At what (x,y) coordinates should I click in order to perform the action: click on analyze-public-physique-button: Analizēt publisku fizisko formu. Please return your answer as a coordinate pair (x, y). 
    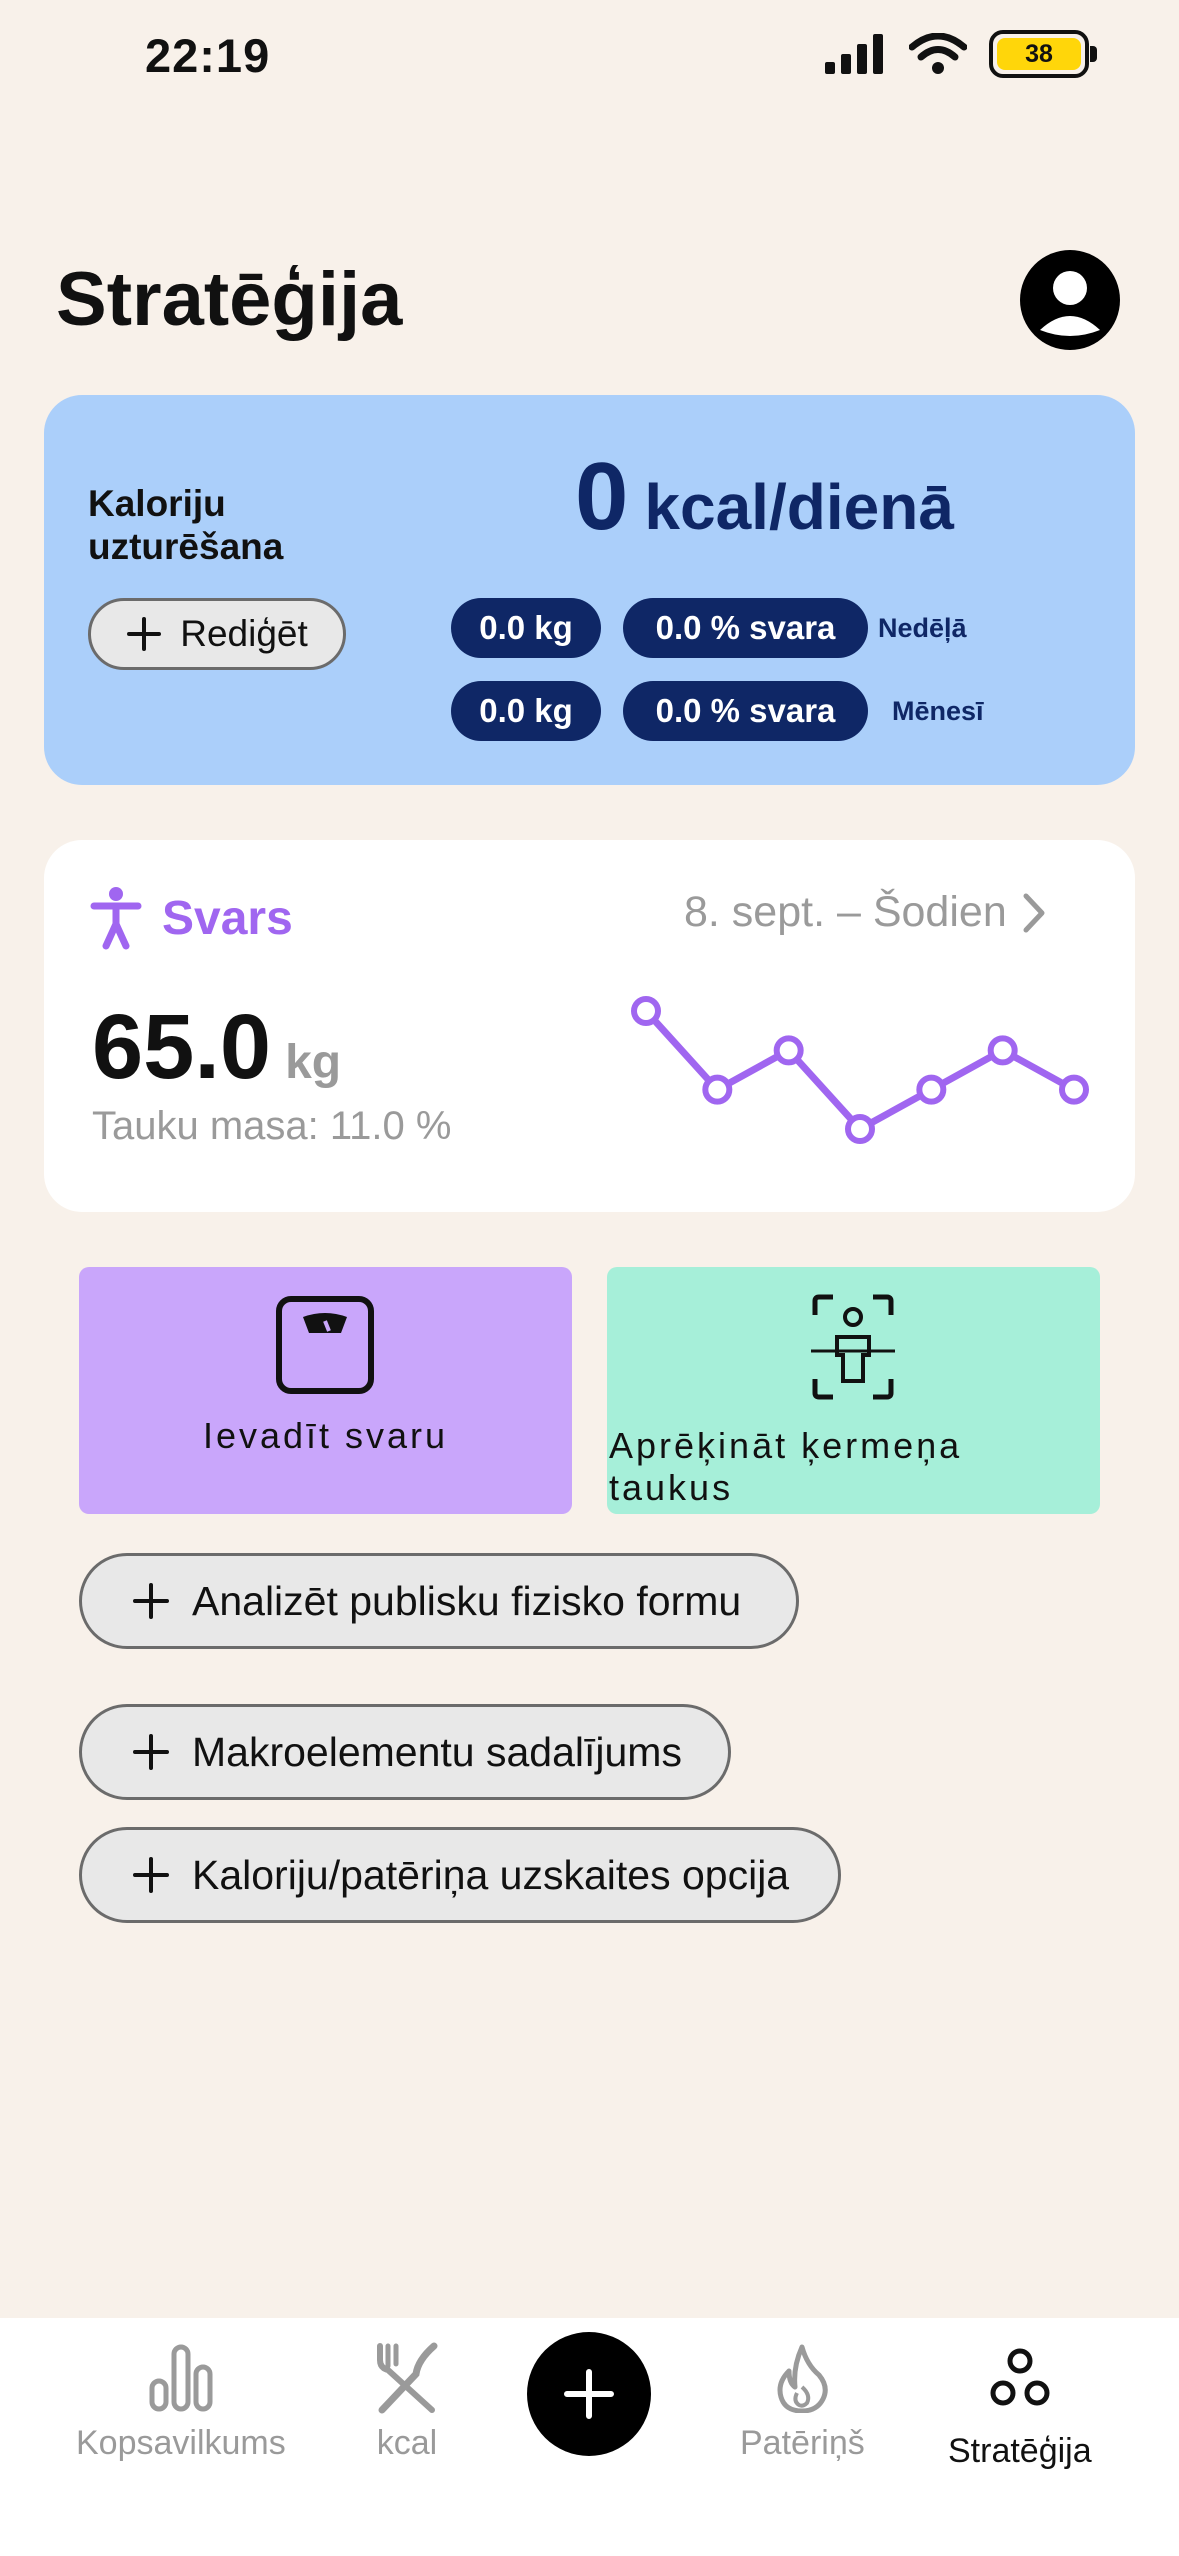
    Looking at the image, I should click on (439, 1601).